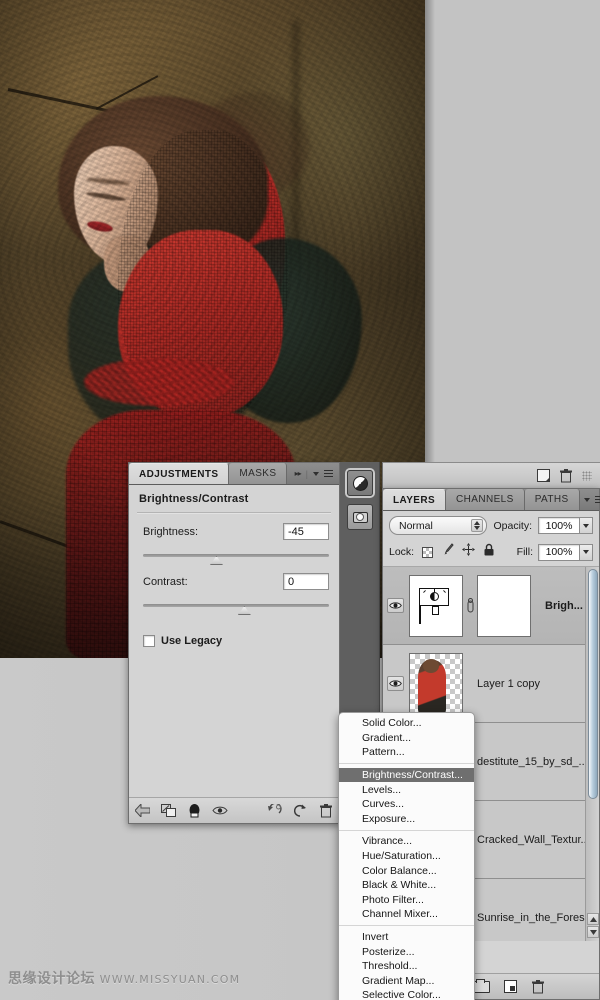 This screenshot has height=1000, width=600. I want to click on layer-mask-thumbnail, so click(504, 605).